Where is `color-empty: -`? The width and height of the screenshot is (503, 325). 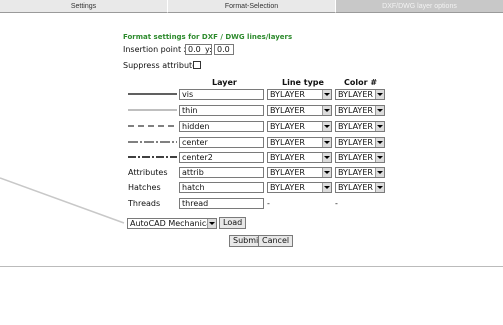 color-empty: - is located at coordinates (336, 203).